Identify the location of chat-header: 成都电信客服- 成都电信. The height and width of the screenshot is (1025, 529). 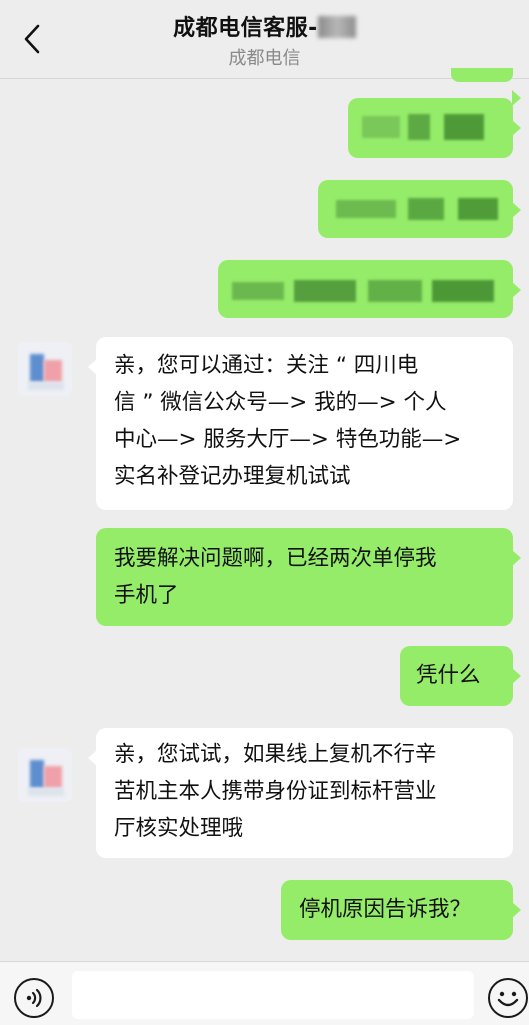
(264, 39).